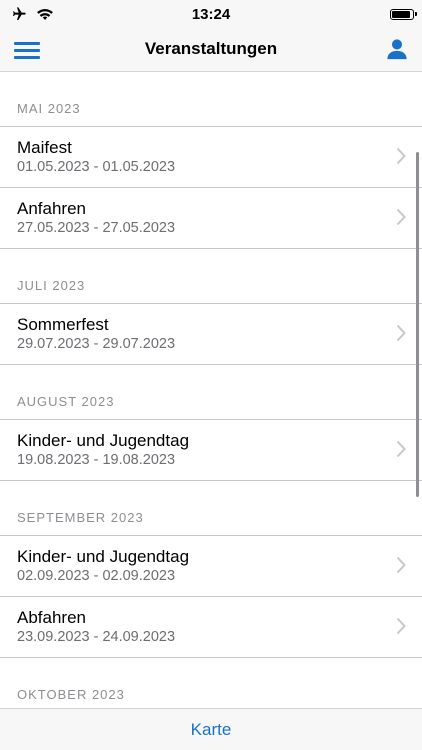 The width and height of the screenshot is (422, 750). What do you see at coordinates (96, 167) in the screenshot?
I see `event-dates: 01.05.2023 - 01.05.2023` at bounding box center [96, 167].